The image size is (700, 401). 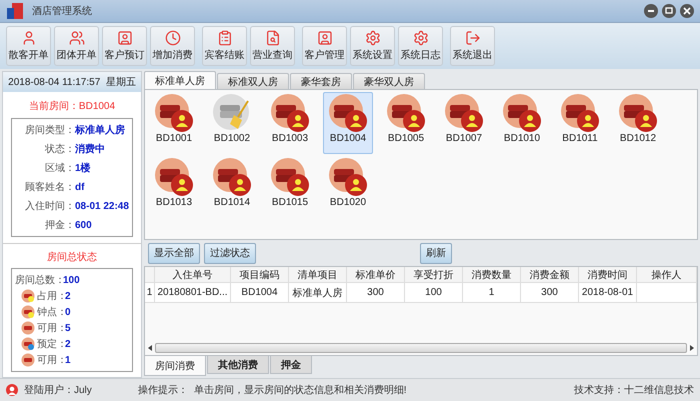 What do you see at coordinates (49, 187) in the screenshot?
I see `field-label: 顾客姓名：` at bounding box center [49, 187].